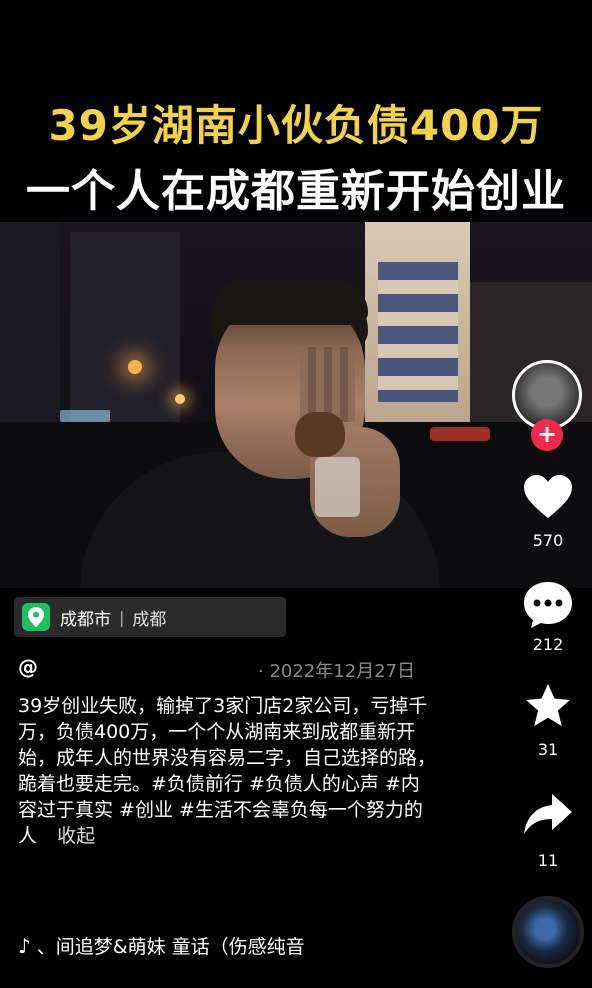 Image resolution: width=592 pixels, height=988 pixels. What do you see at coordinates (36, 617) in the screenshot?
I see `location-pin-icon` at bounding box center [36, 617].